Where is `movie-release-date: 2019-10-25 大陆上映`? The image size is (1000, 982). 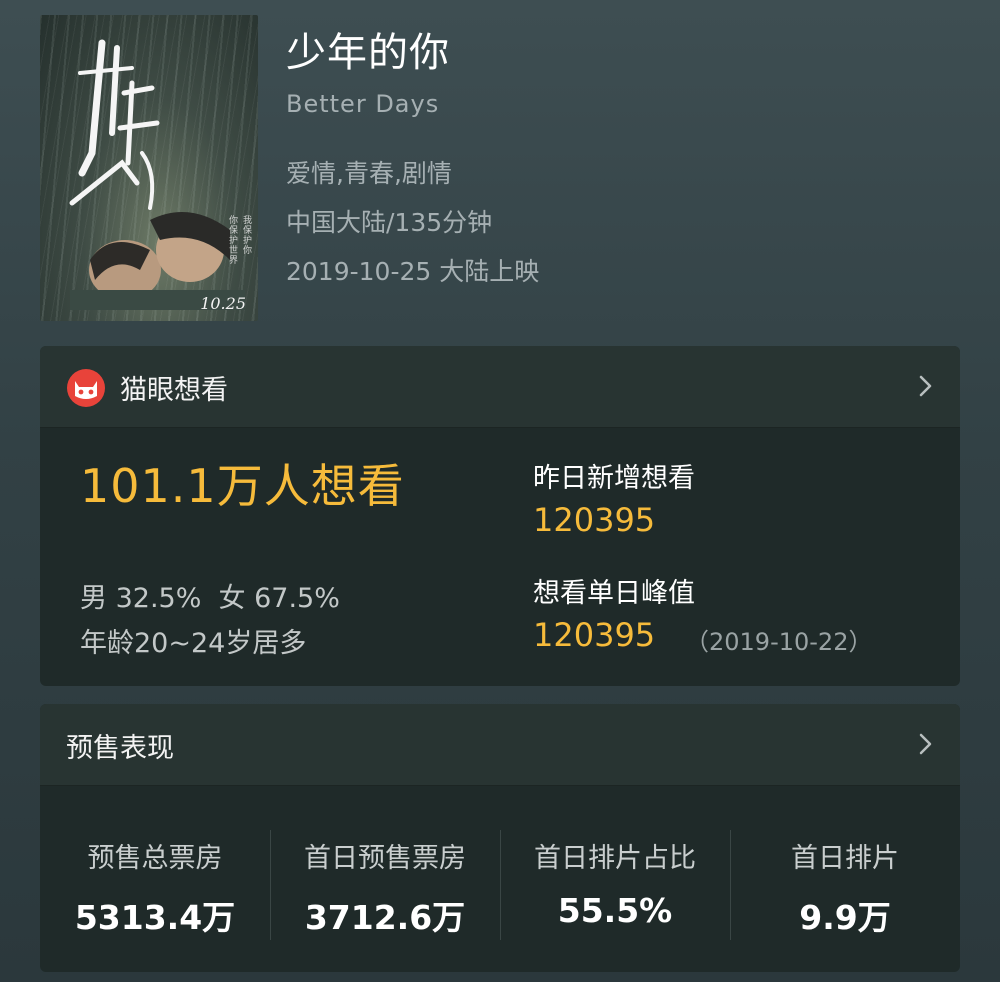
movie-release-date: 2019-10-25 大陆上映 is located at coordinates (413, 271).